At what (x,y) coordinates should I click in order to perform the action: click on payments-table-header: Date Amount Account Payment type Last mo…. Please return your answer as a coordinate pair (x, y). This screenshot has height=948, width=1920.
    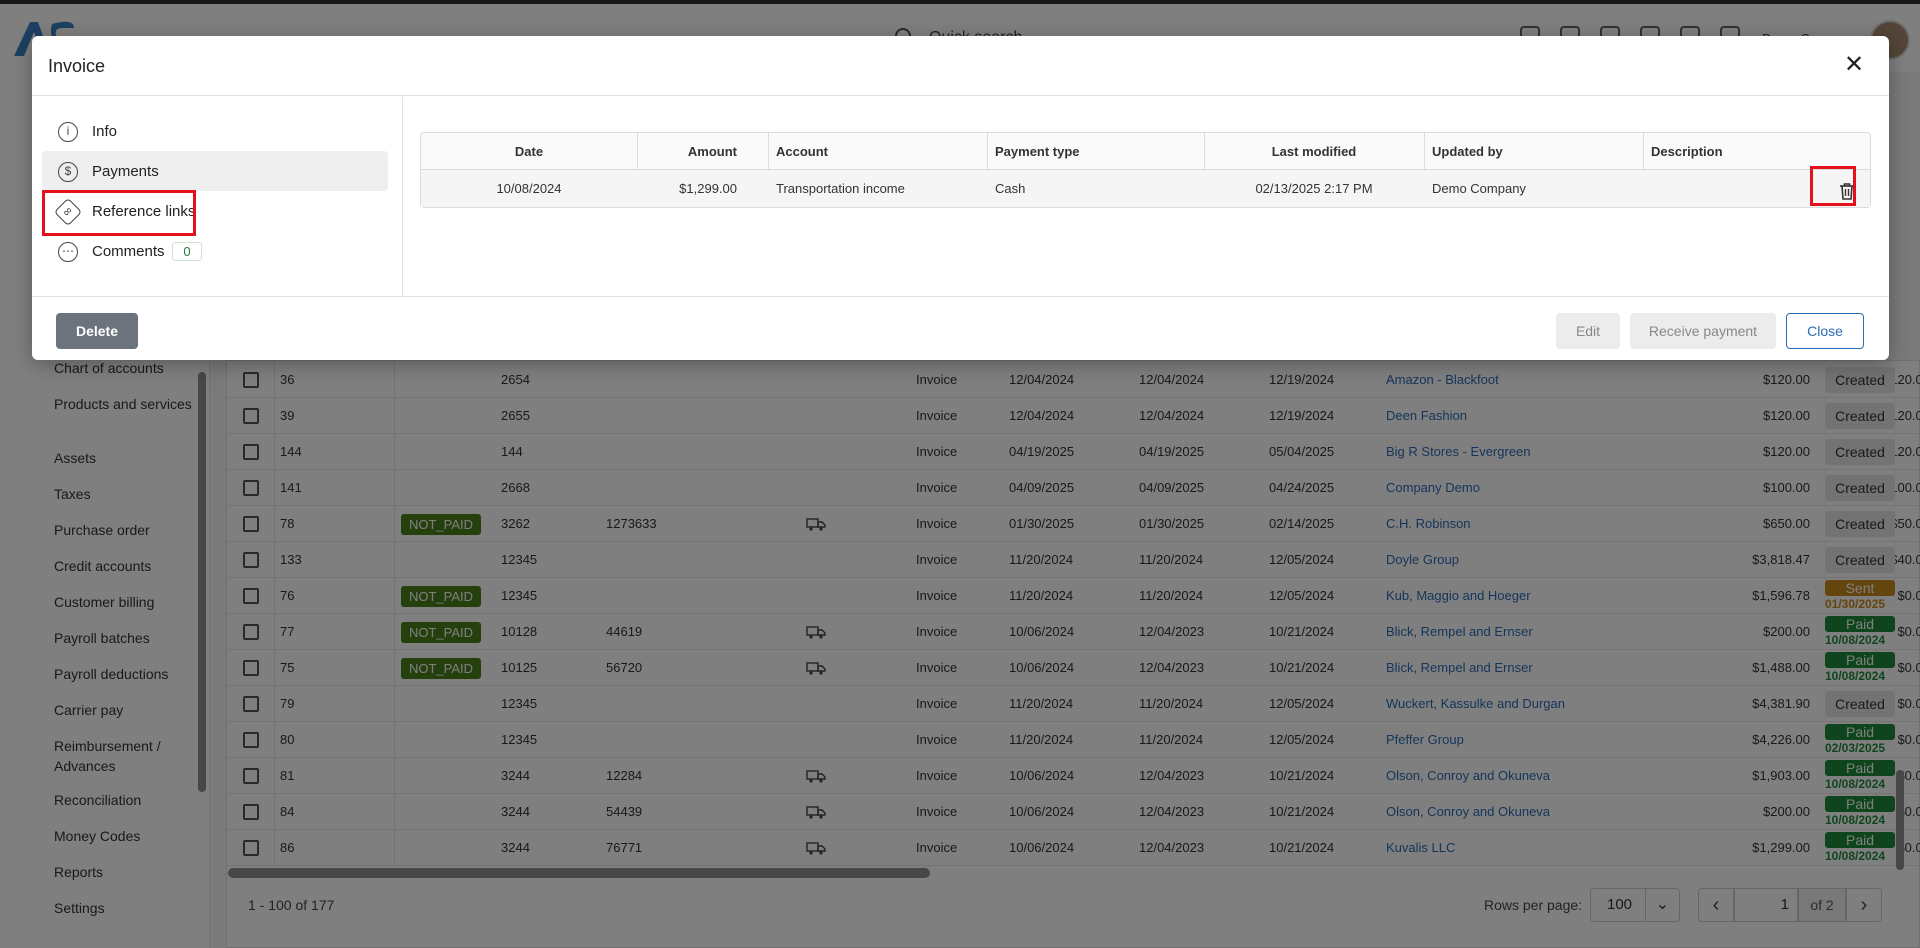
    Looking at the image, I should click on (1145, 151).